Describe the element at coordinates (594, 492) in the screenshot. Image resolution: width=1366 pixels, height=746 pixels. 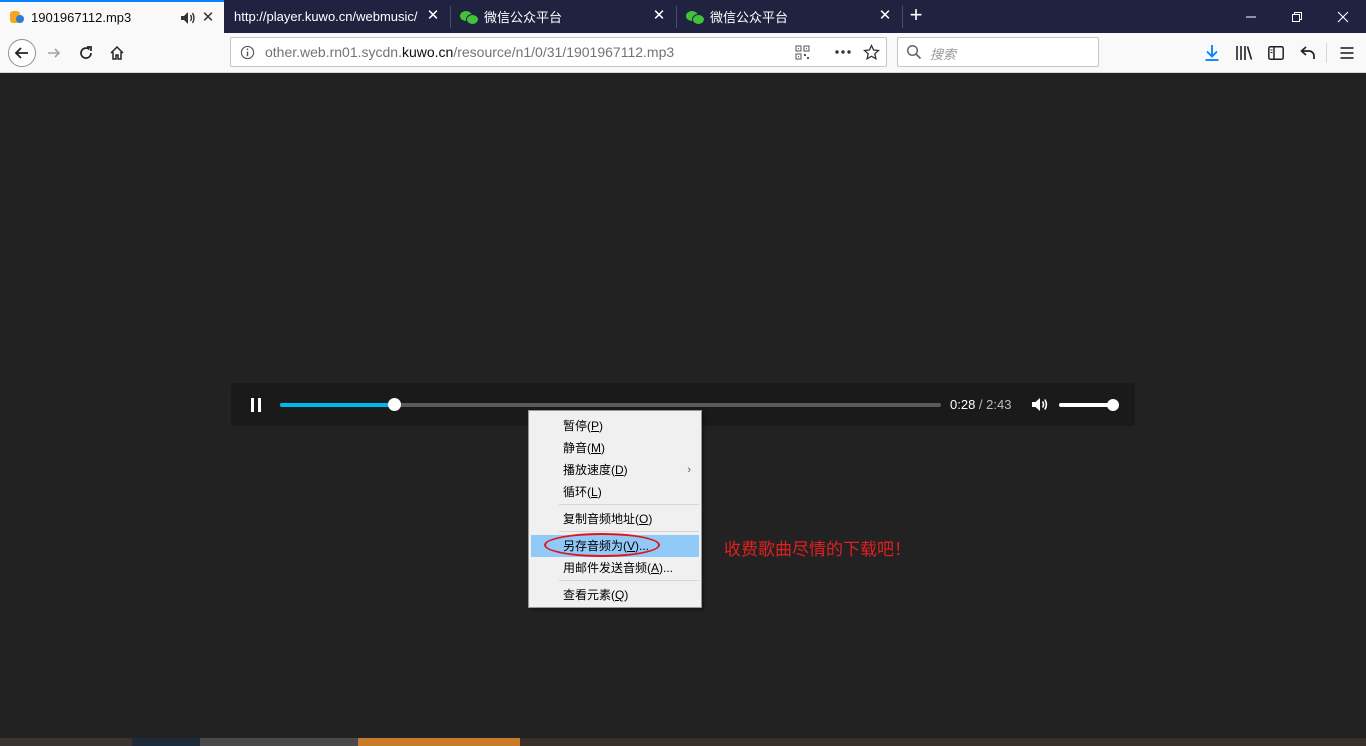
I see `menu-item-accesskey: L` at that location.